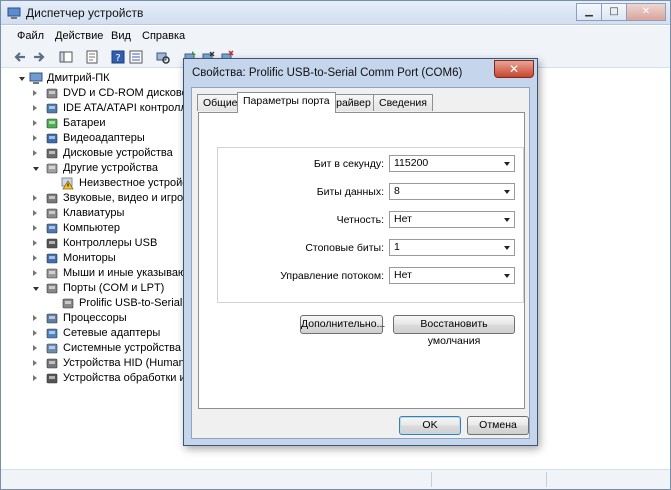  I want to click on menu-help: Справка, so click(163, 36).